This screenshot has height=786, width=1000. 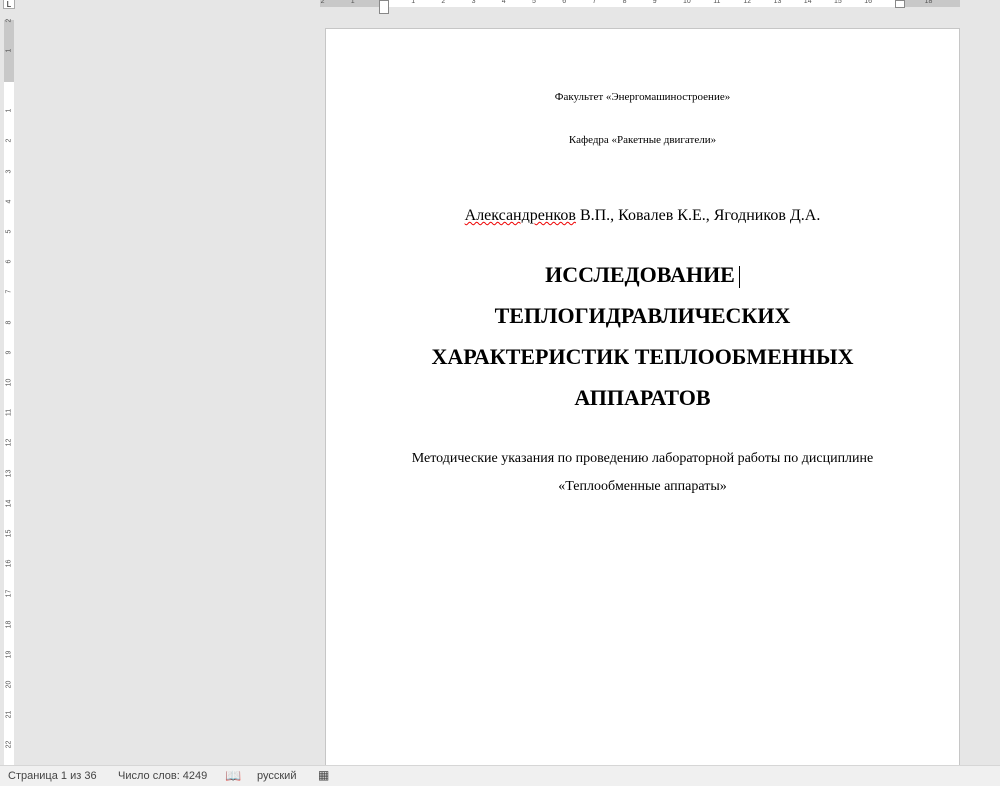 What do you see at coordinates (900, 4) in the screenshot?
I see `right-indent-marker` at bounding box center [900, 4].